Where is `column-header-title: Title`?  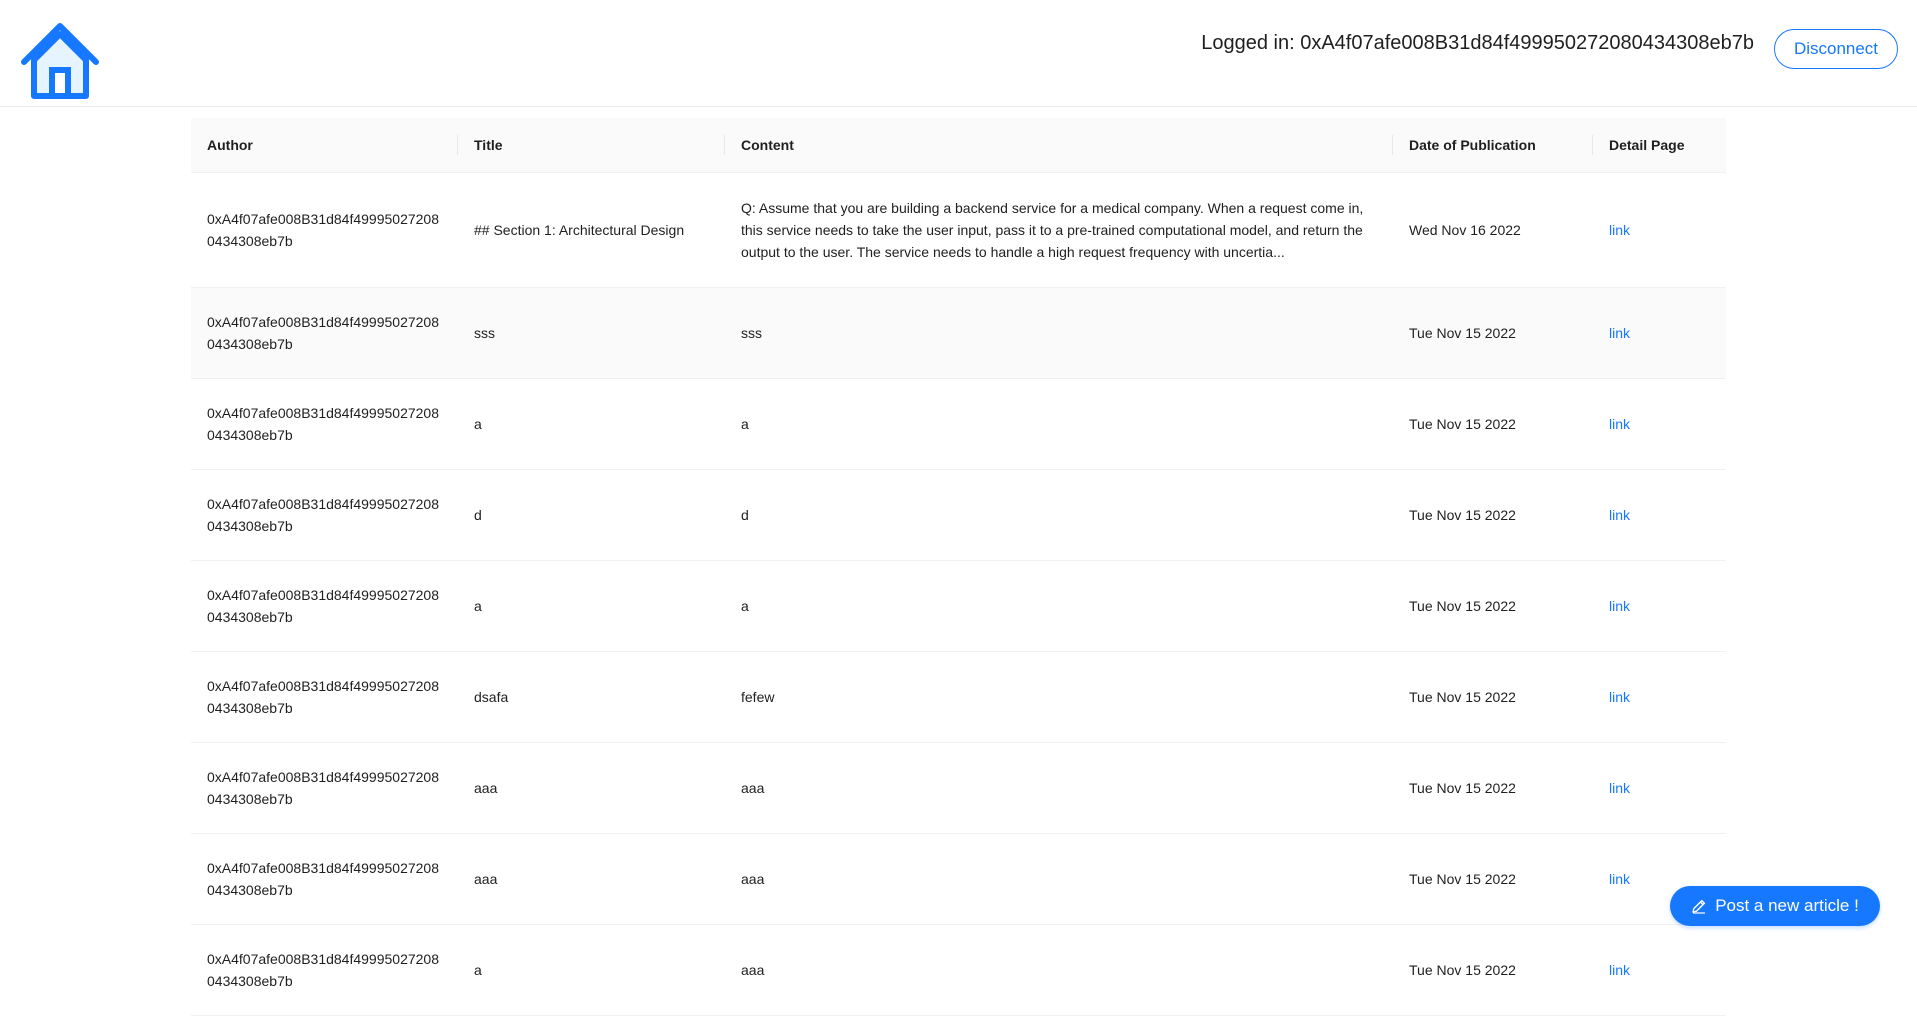
column-header-title: Title is located at coordinates (591, 145).